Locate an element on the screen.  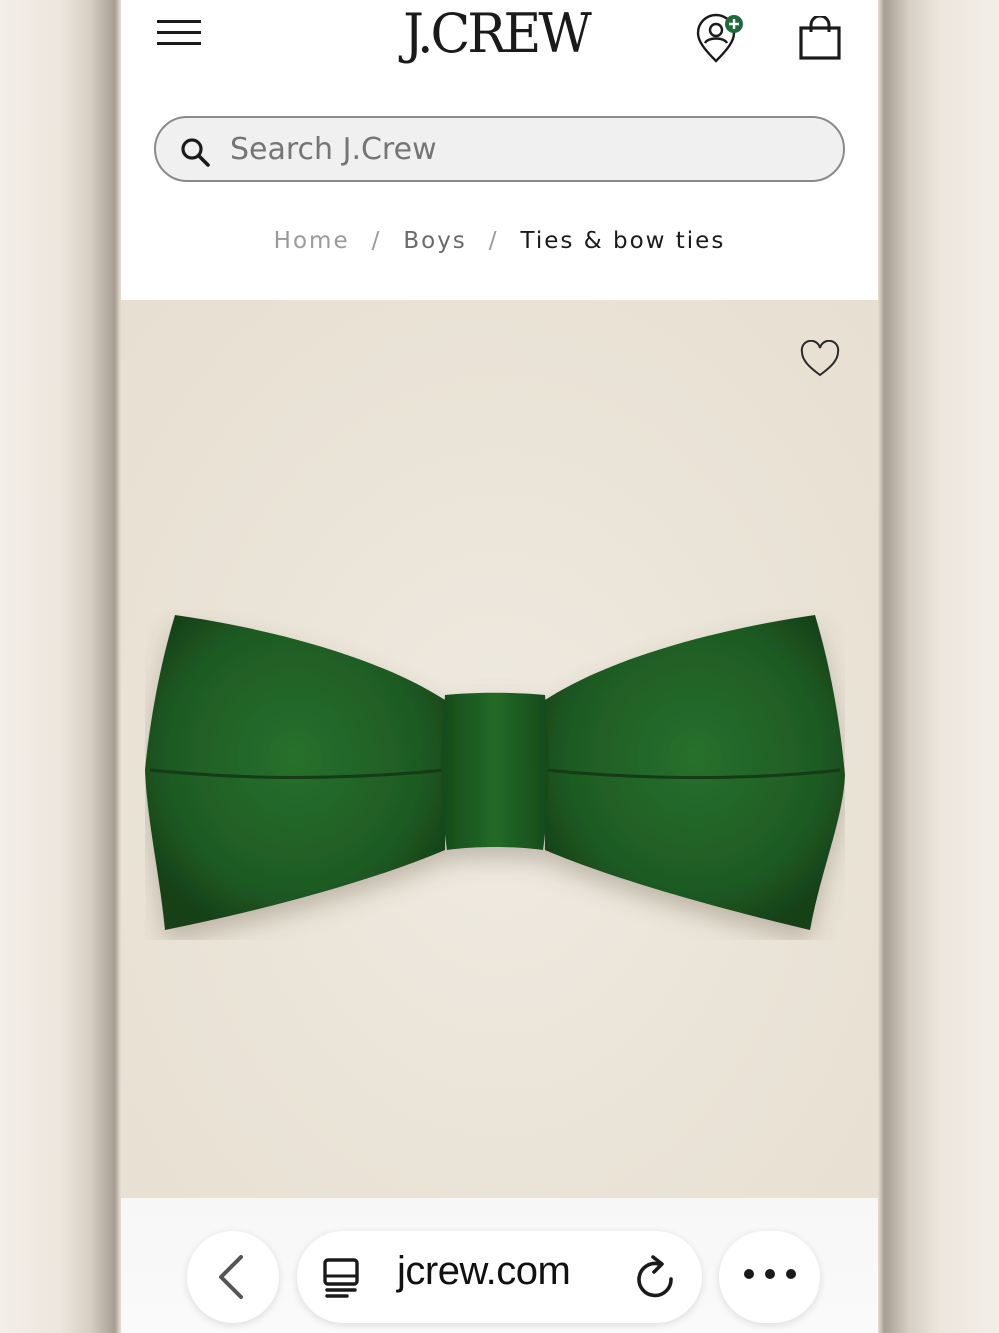
breadcrumb-boys: Boys is located at coordinates (434, 241).